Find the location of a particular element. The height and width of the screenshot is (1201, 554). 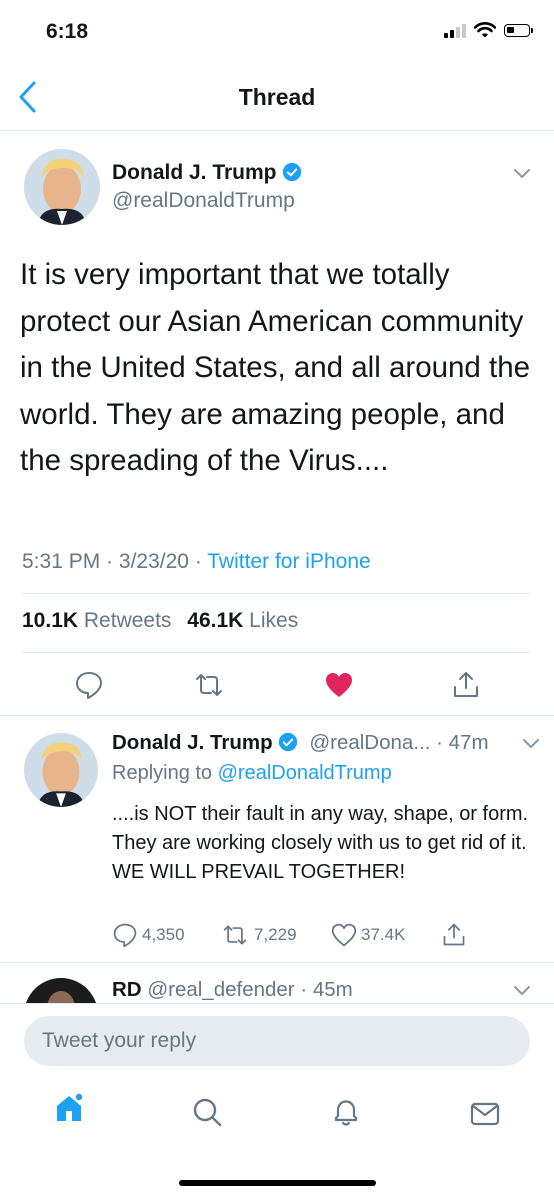

author-name: Donald J. Trump is located at coordinates (194, 172).